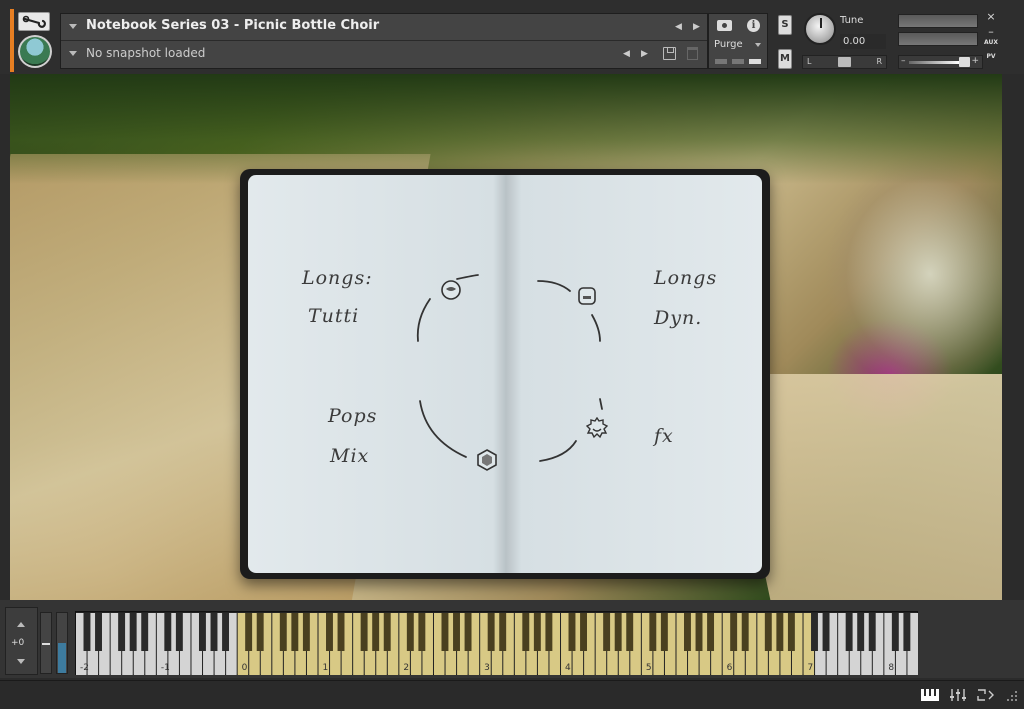 The height and width of the screenshot is (709, 1024). What do you see at coordinates (692, 53) in the screenshot?
I see `trash-icon` at bounding box center [692, 53].